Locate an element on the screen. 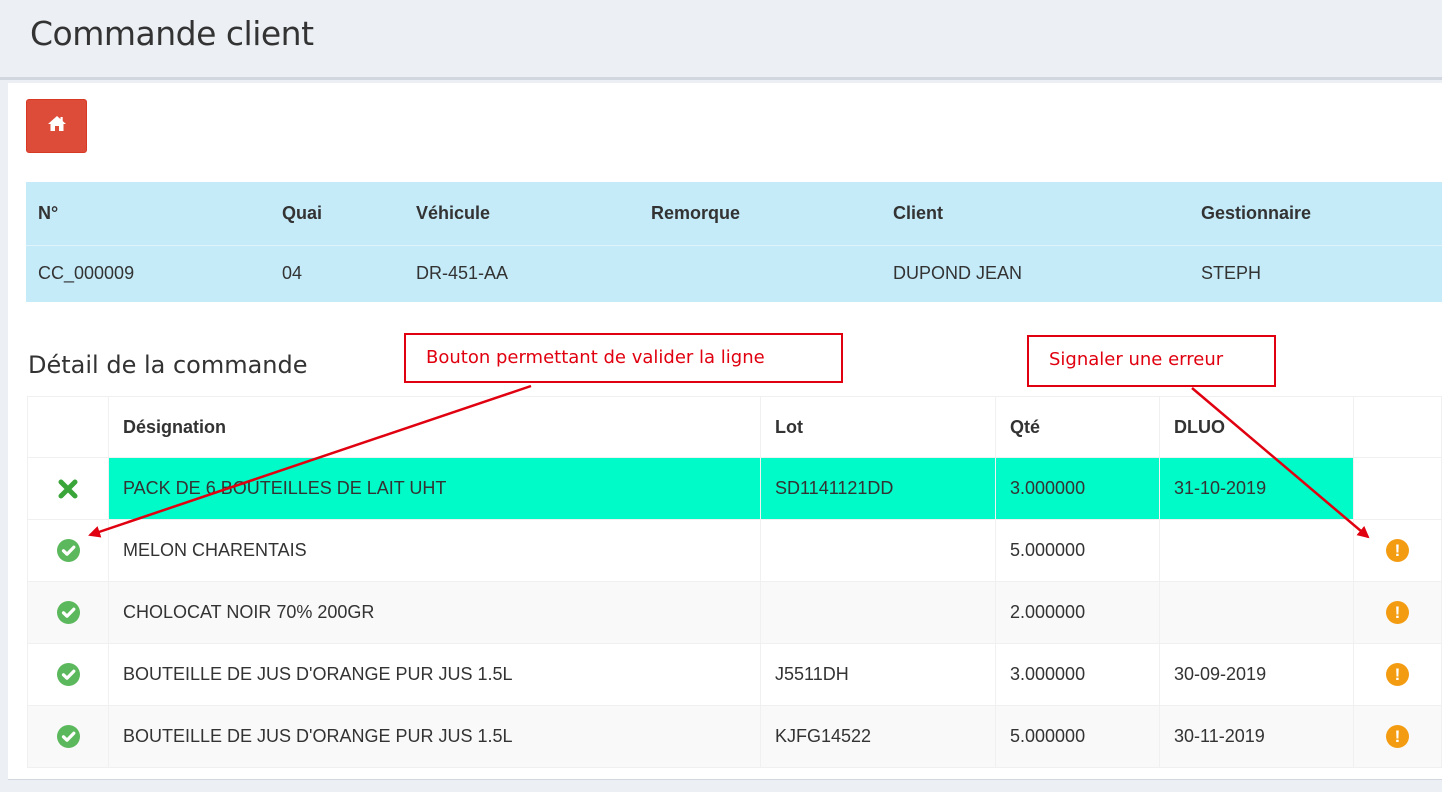  row-dluo: 31-10-2019 is located at coordinates (1256, 488).